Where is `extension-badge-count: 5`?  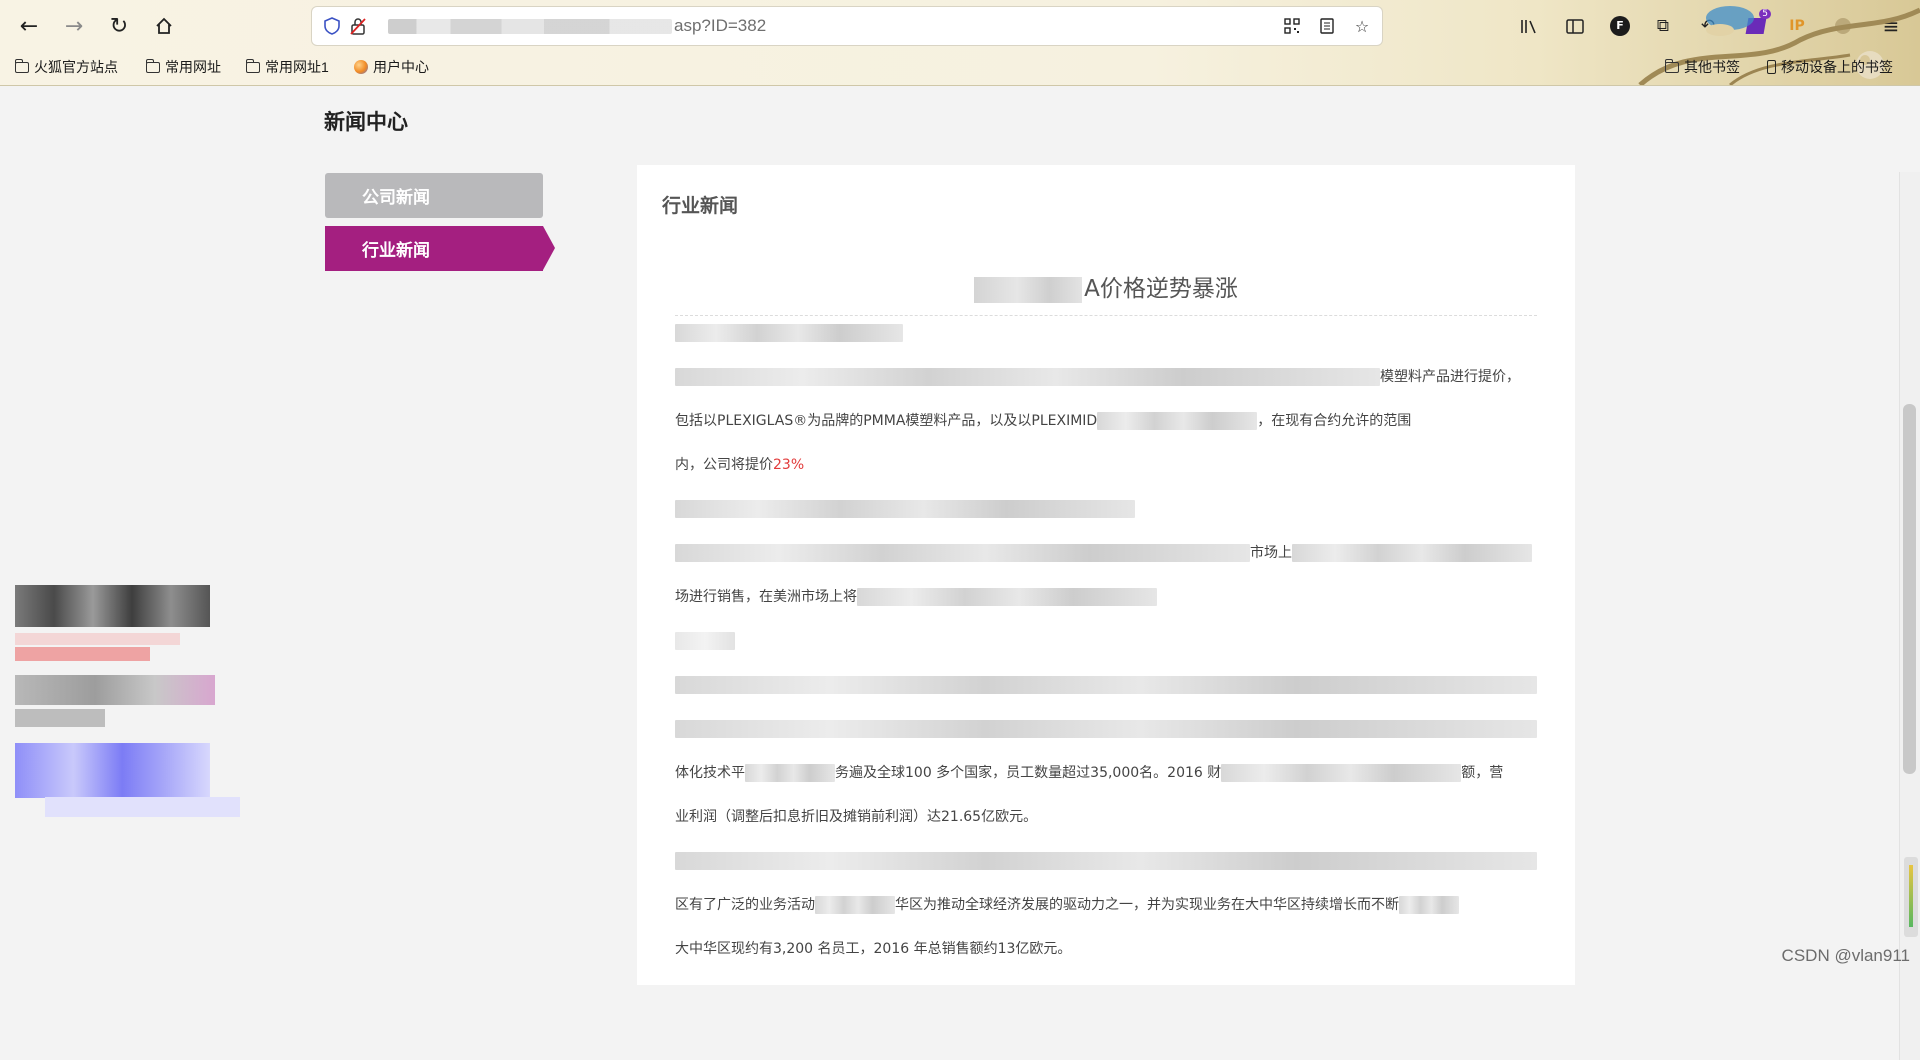 extension-badge-count: 5 is located at coordinates (1765, 14).